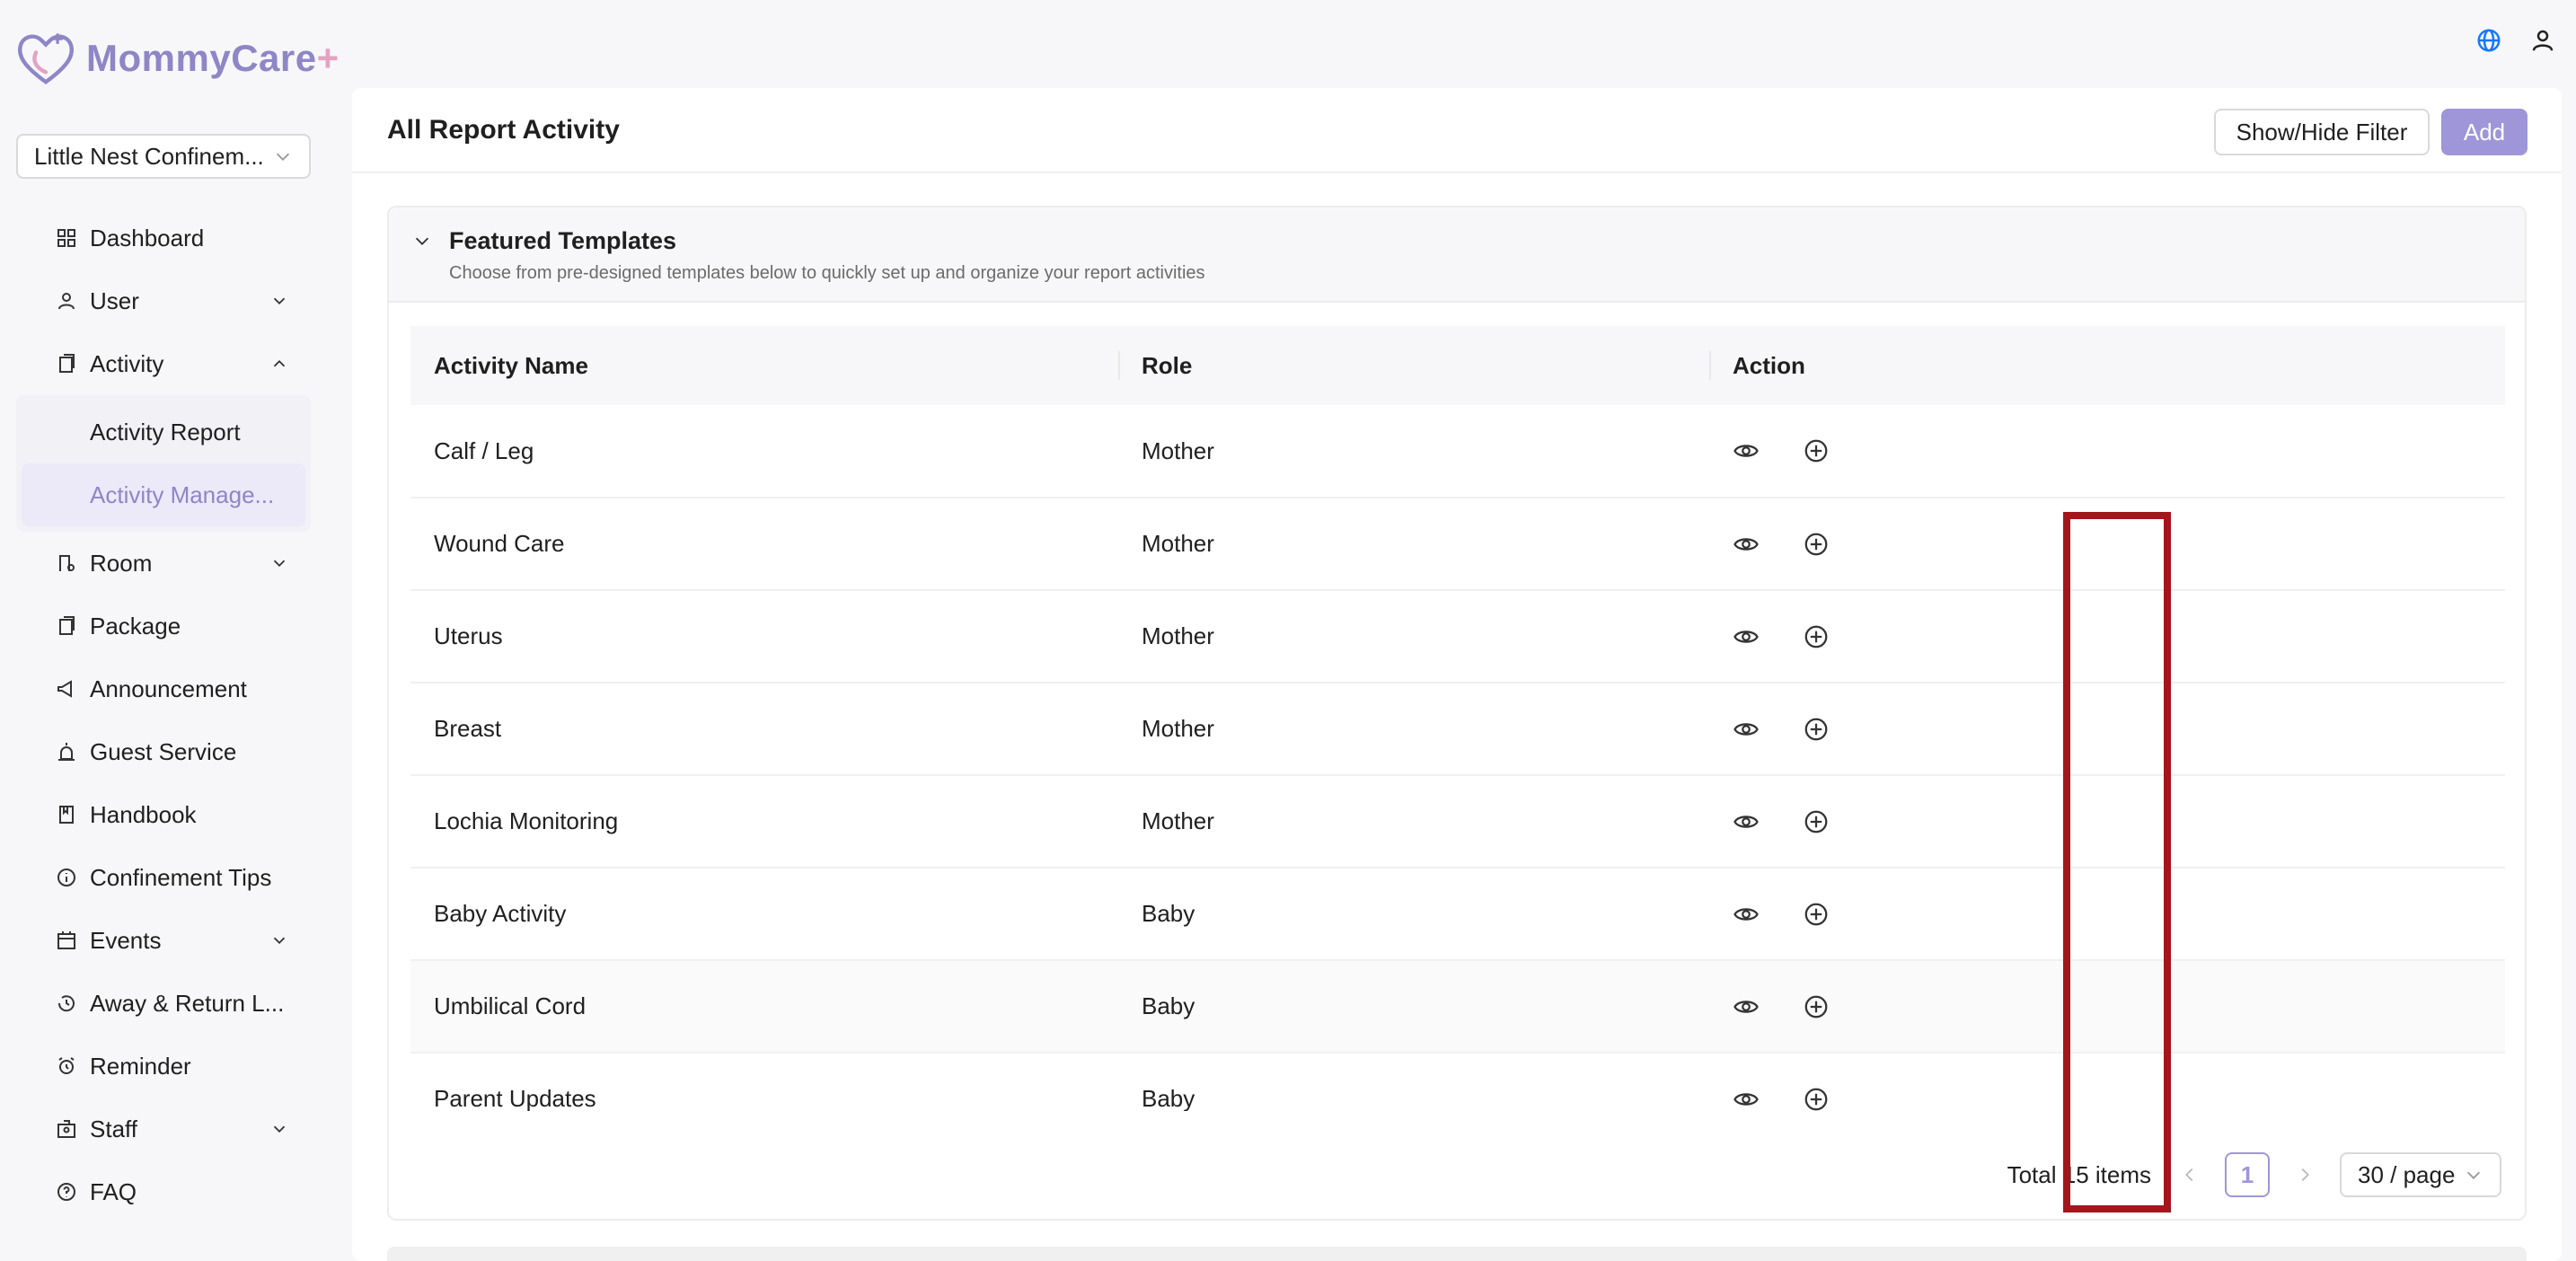 This screenshot has height=1261, width=2576. Describe the element at coordinates (2107, 366) in the screenshot. I see `column-header-action: Action` at that location.